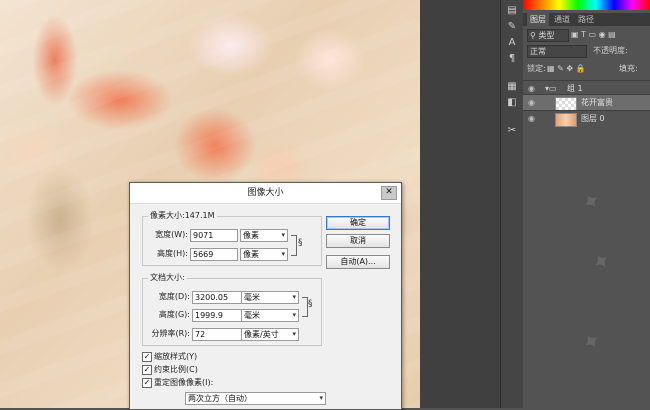  Describe the element at coordinates (512, 103) in the screenshot. I see `adjustments-icon: ◧` at that location.